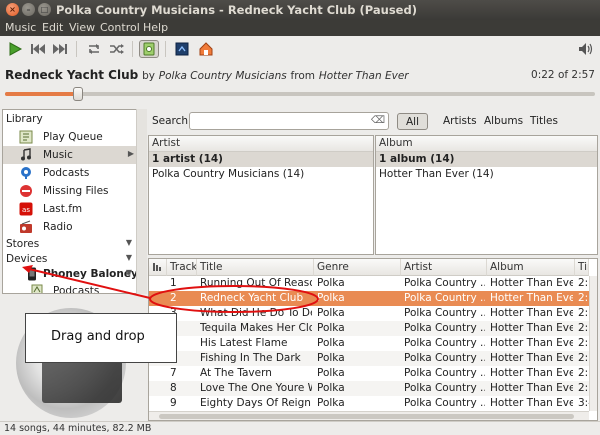  Describe the element at coordinates (32, 274) in the screenshot. I see `phone-icon` at that location.